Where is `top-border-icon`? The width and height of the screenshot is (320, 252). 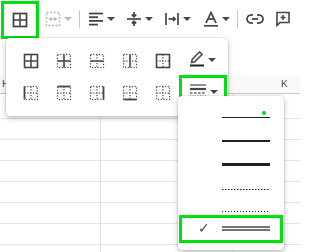
top-border-icon is located at coordinates (64, 93).